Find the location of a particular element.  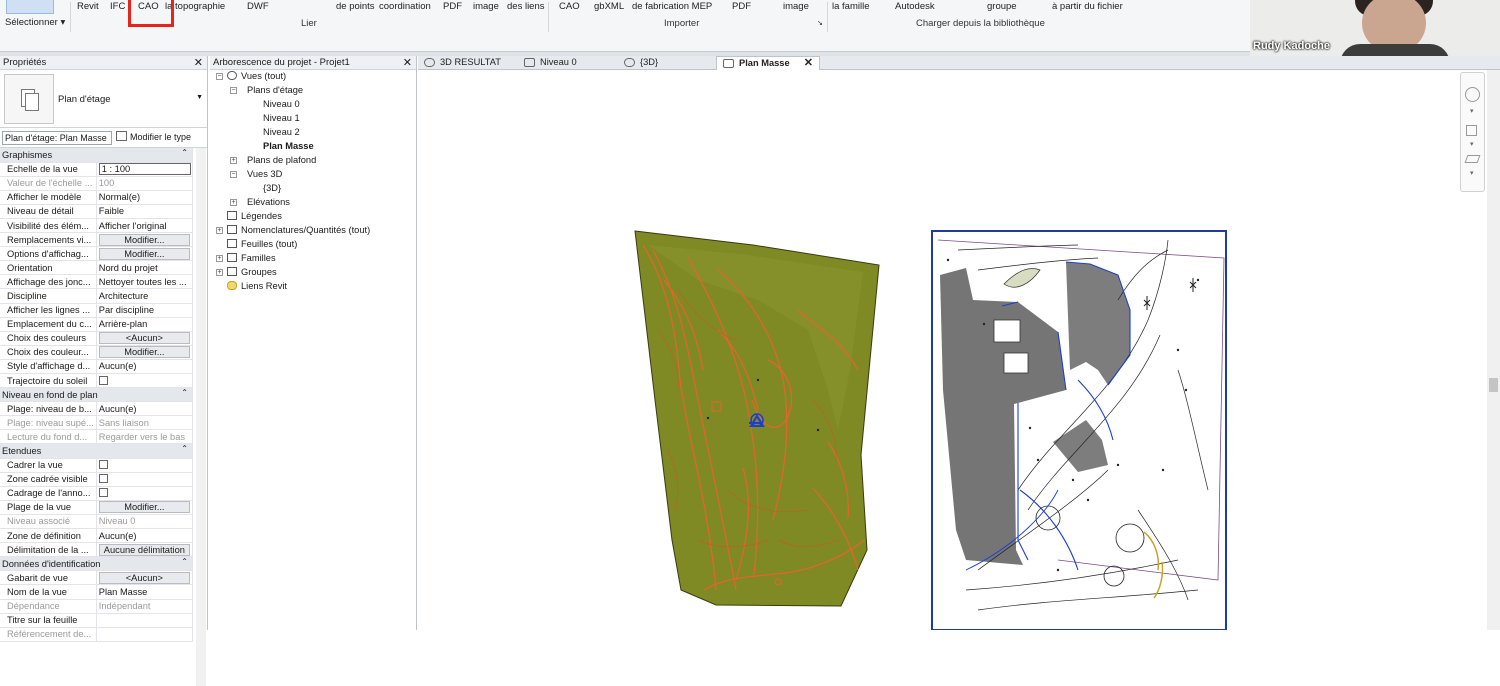

tree-floor-plans: Plans d'étage is located at coordinates (275, 90).